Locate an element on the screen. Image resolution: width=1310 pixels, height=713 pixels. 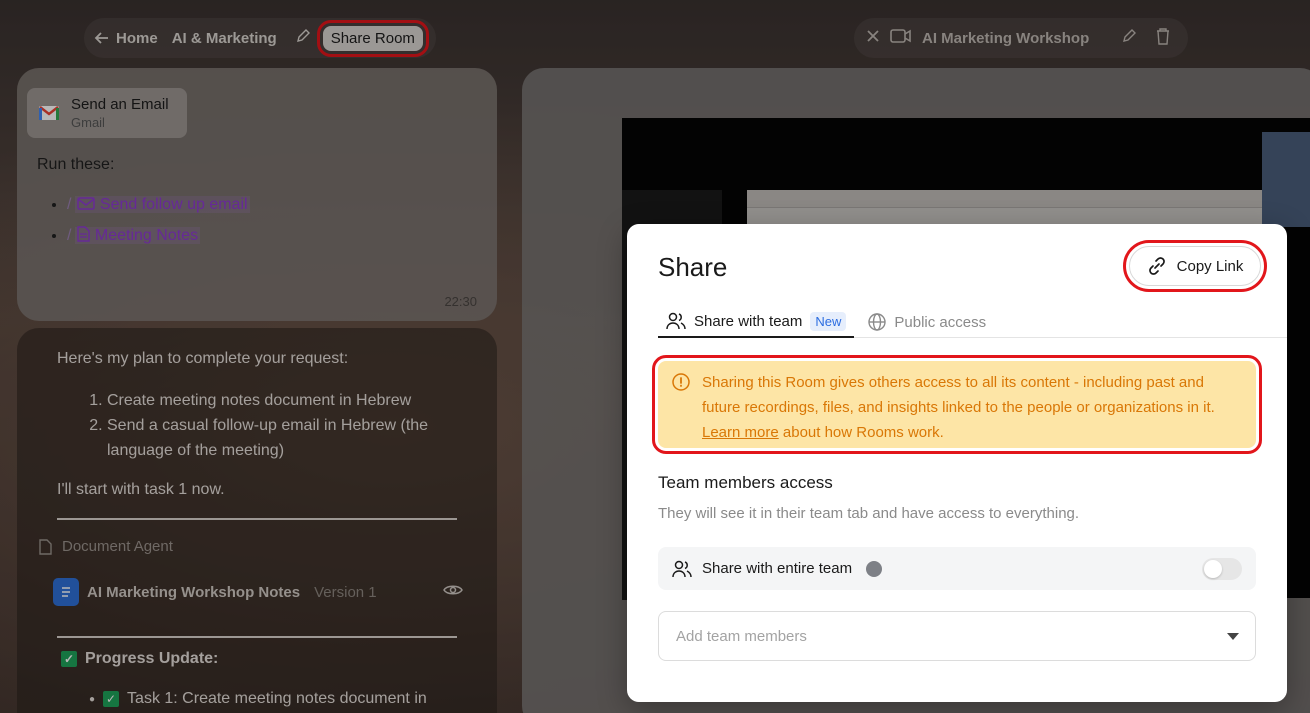
link-icon is located at coordinates (1156, 266).